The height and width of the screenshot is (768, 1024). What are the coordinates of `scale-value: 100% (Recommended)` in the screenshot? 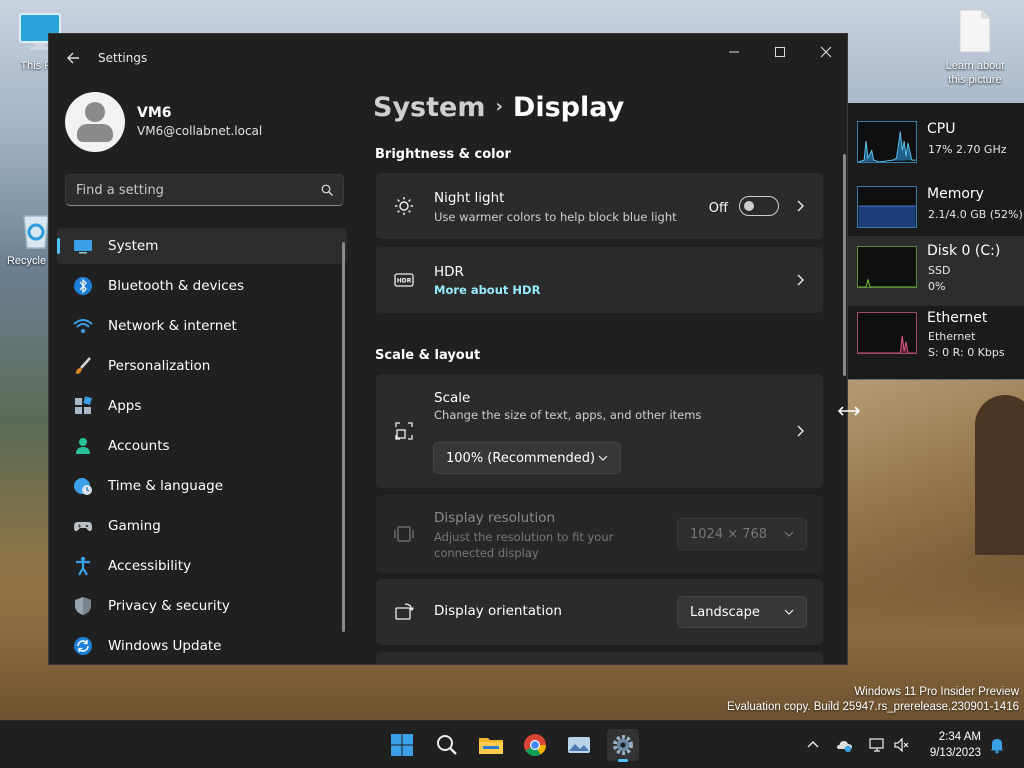 It's located at (521, 458).